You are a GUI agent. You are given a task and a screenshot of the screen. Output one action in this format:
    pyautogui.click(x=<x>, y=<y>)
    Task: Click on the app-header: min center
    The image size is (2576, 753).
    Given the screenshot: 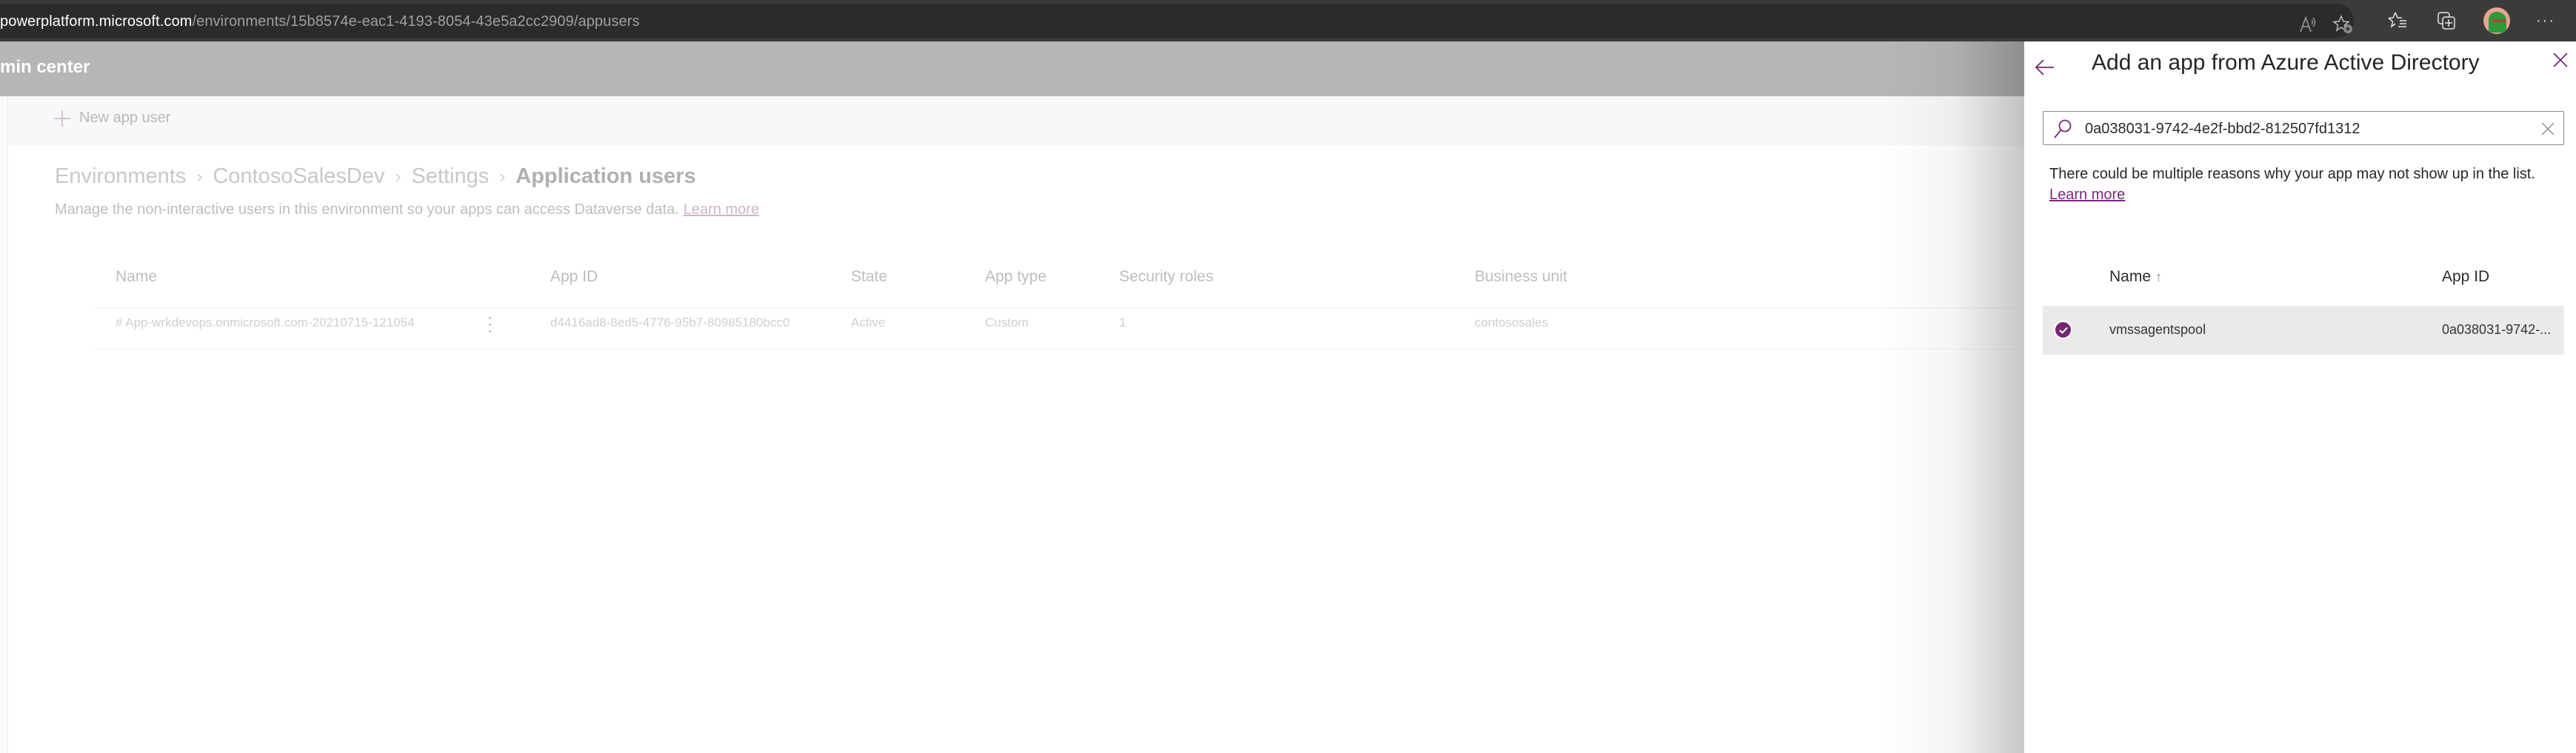 What is the action you would take?
    pyautogui.click(x=1012, y=68)
    